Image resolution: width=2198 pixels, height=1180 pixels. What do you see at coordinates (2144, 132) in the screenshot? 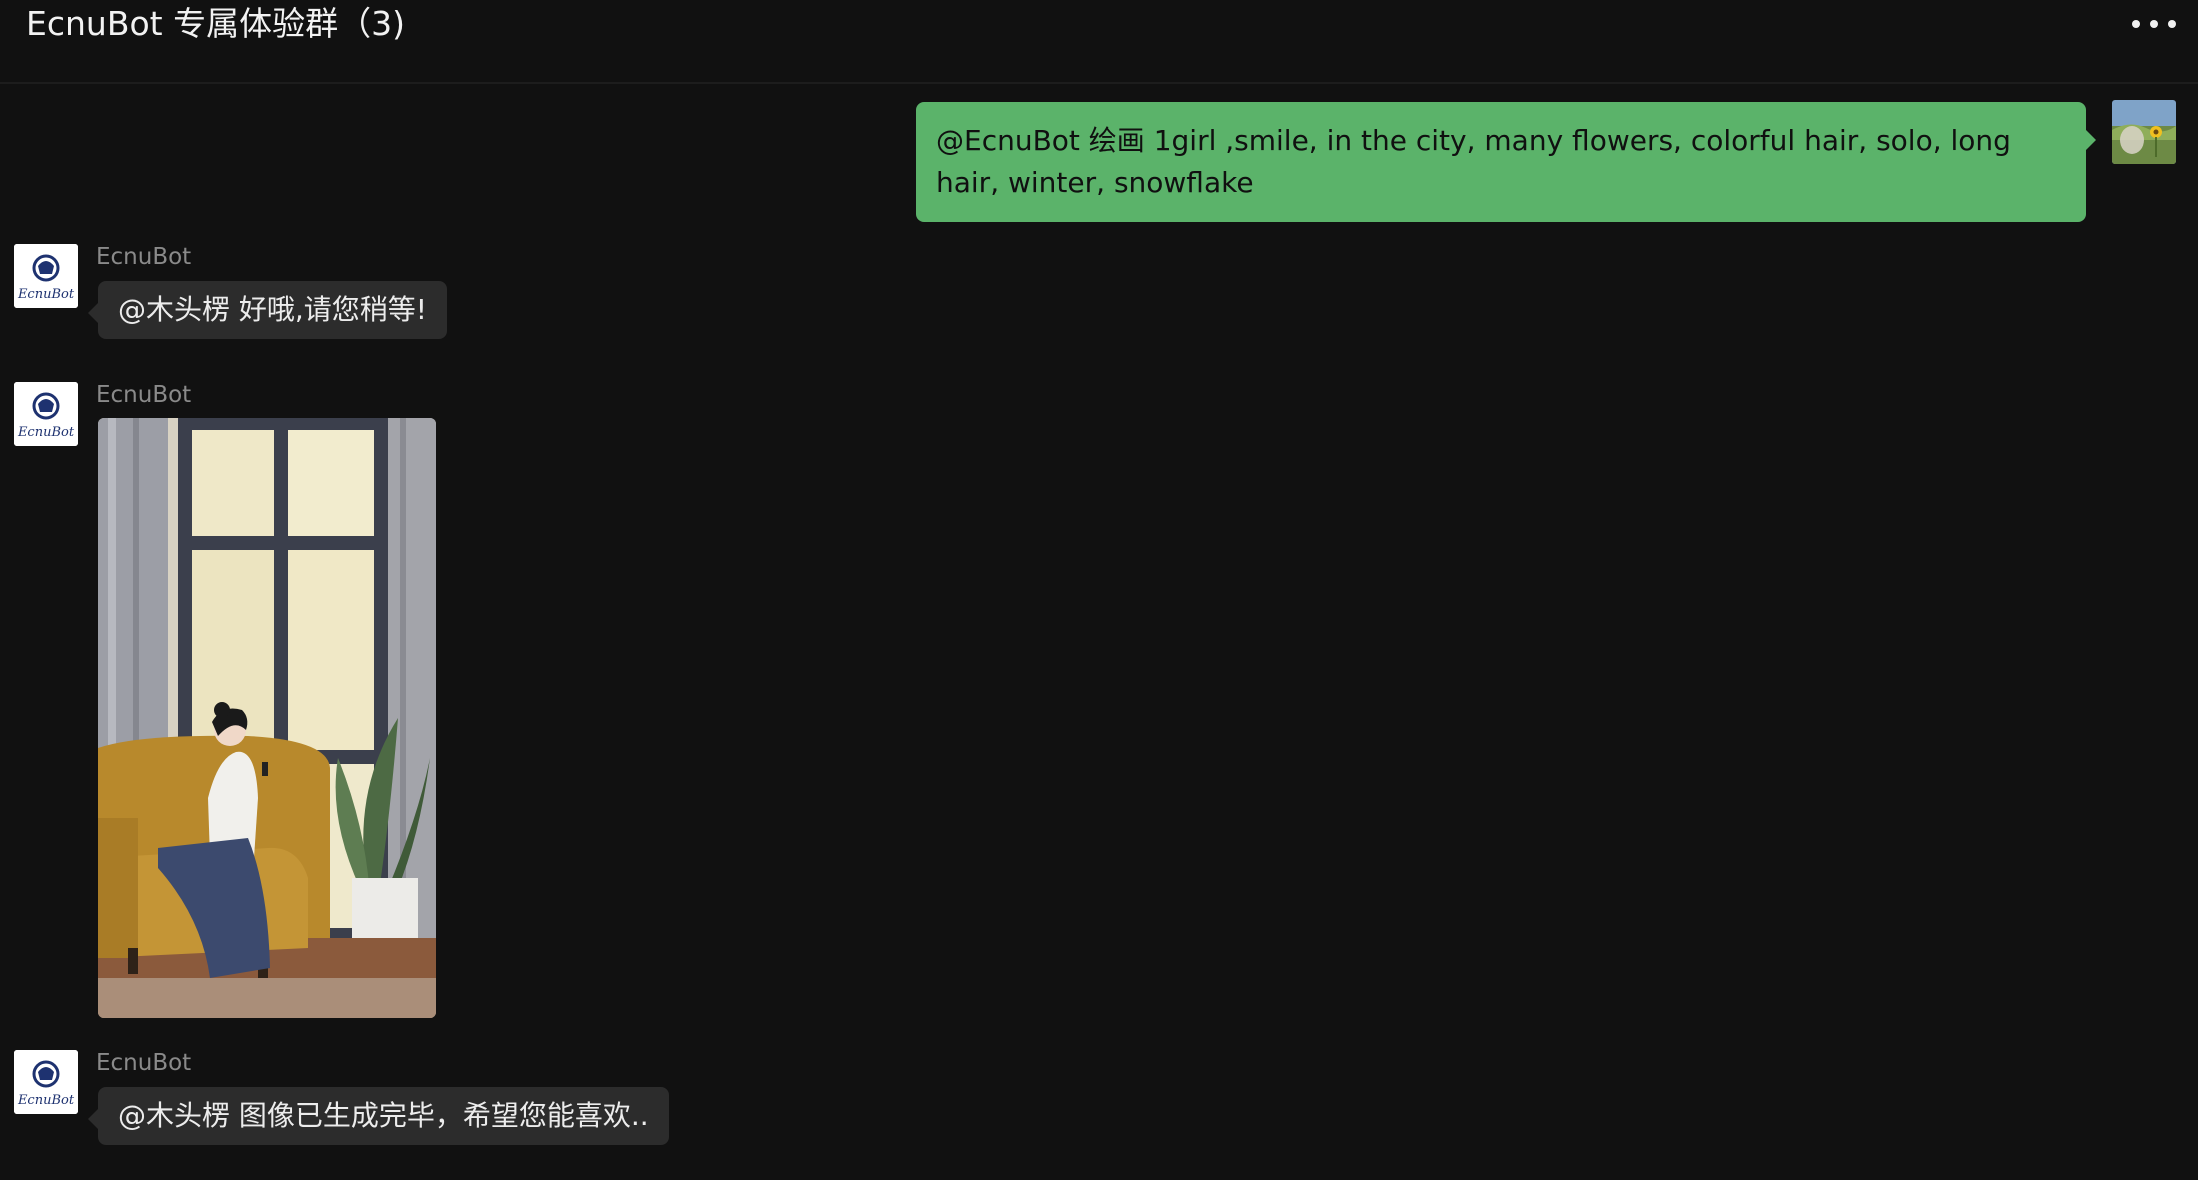
I see `user-avatar` at bounding box center [2144, 132].